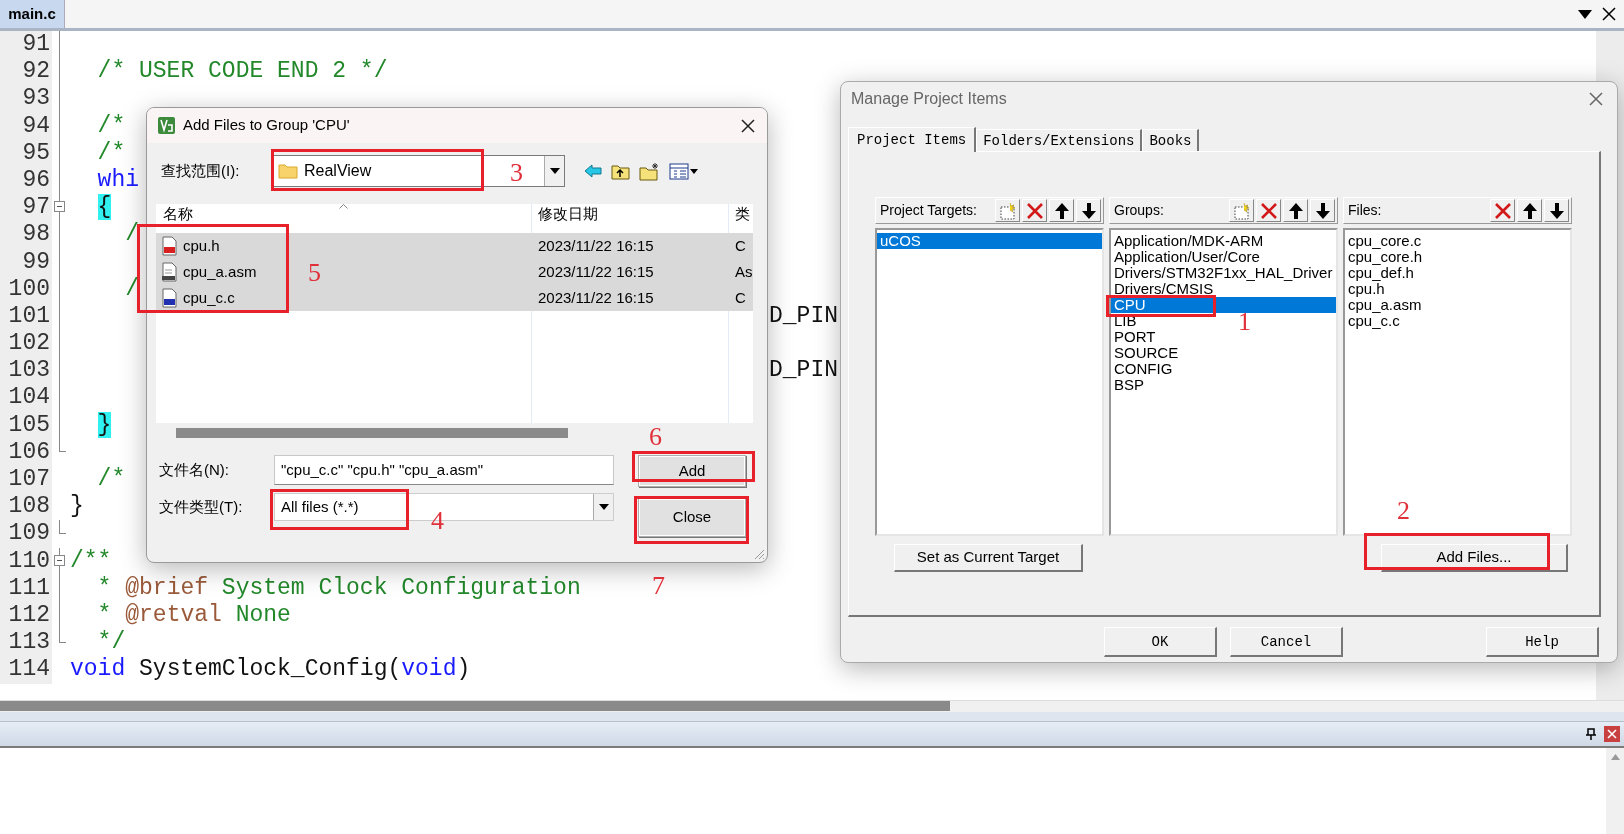 Image resolution: width=1624 pixels, height=834 pixels. I want to click on line-number: 109, so click(26, 534).